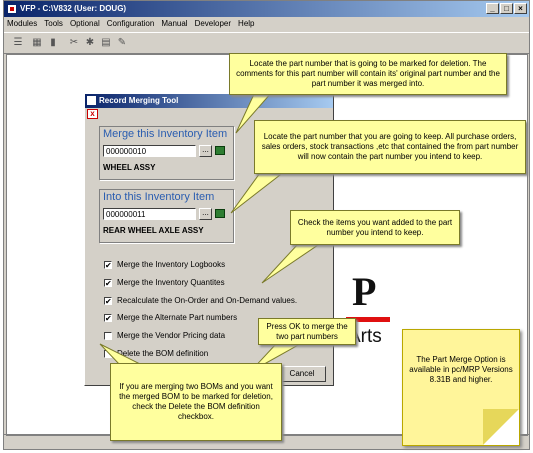 This screenshot has width=533, height=453. I want to click on callout-press-ok: Press OK to merge the two part numbers, so click(307, 331).